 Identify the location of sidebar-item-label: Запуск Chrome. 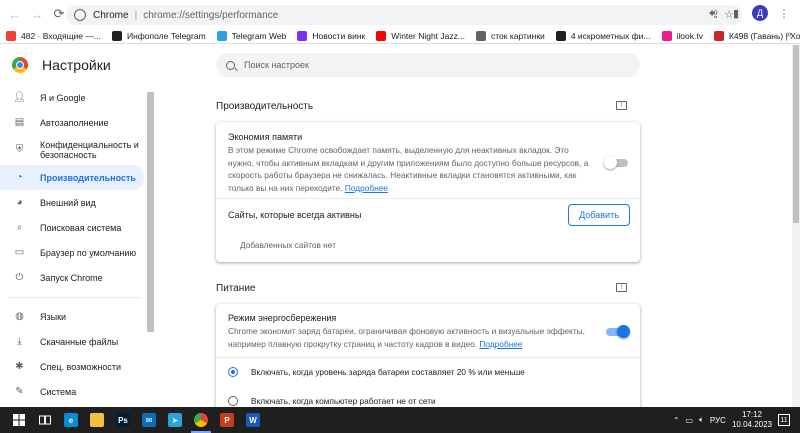
(71, 277).